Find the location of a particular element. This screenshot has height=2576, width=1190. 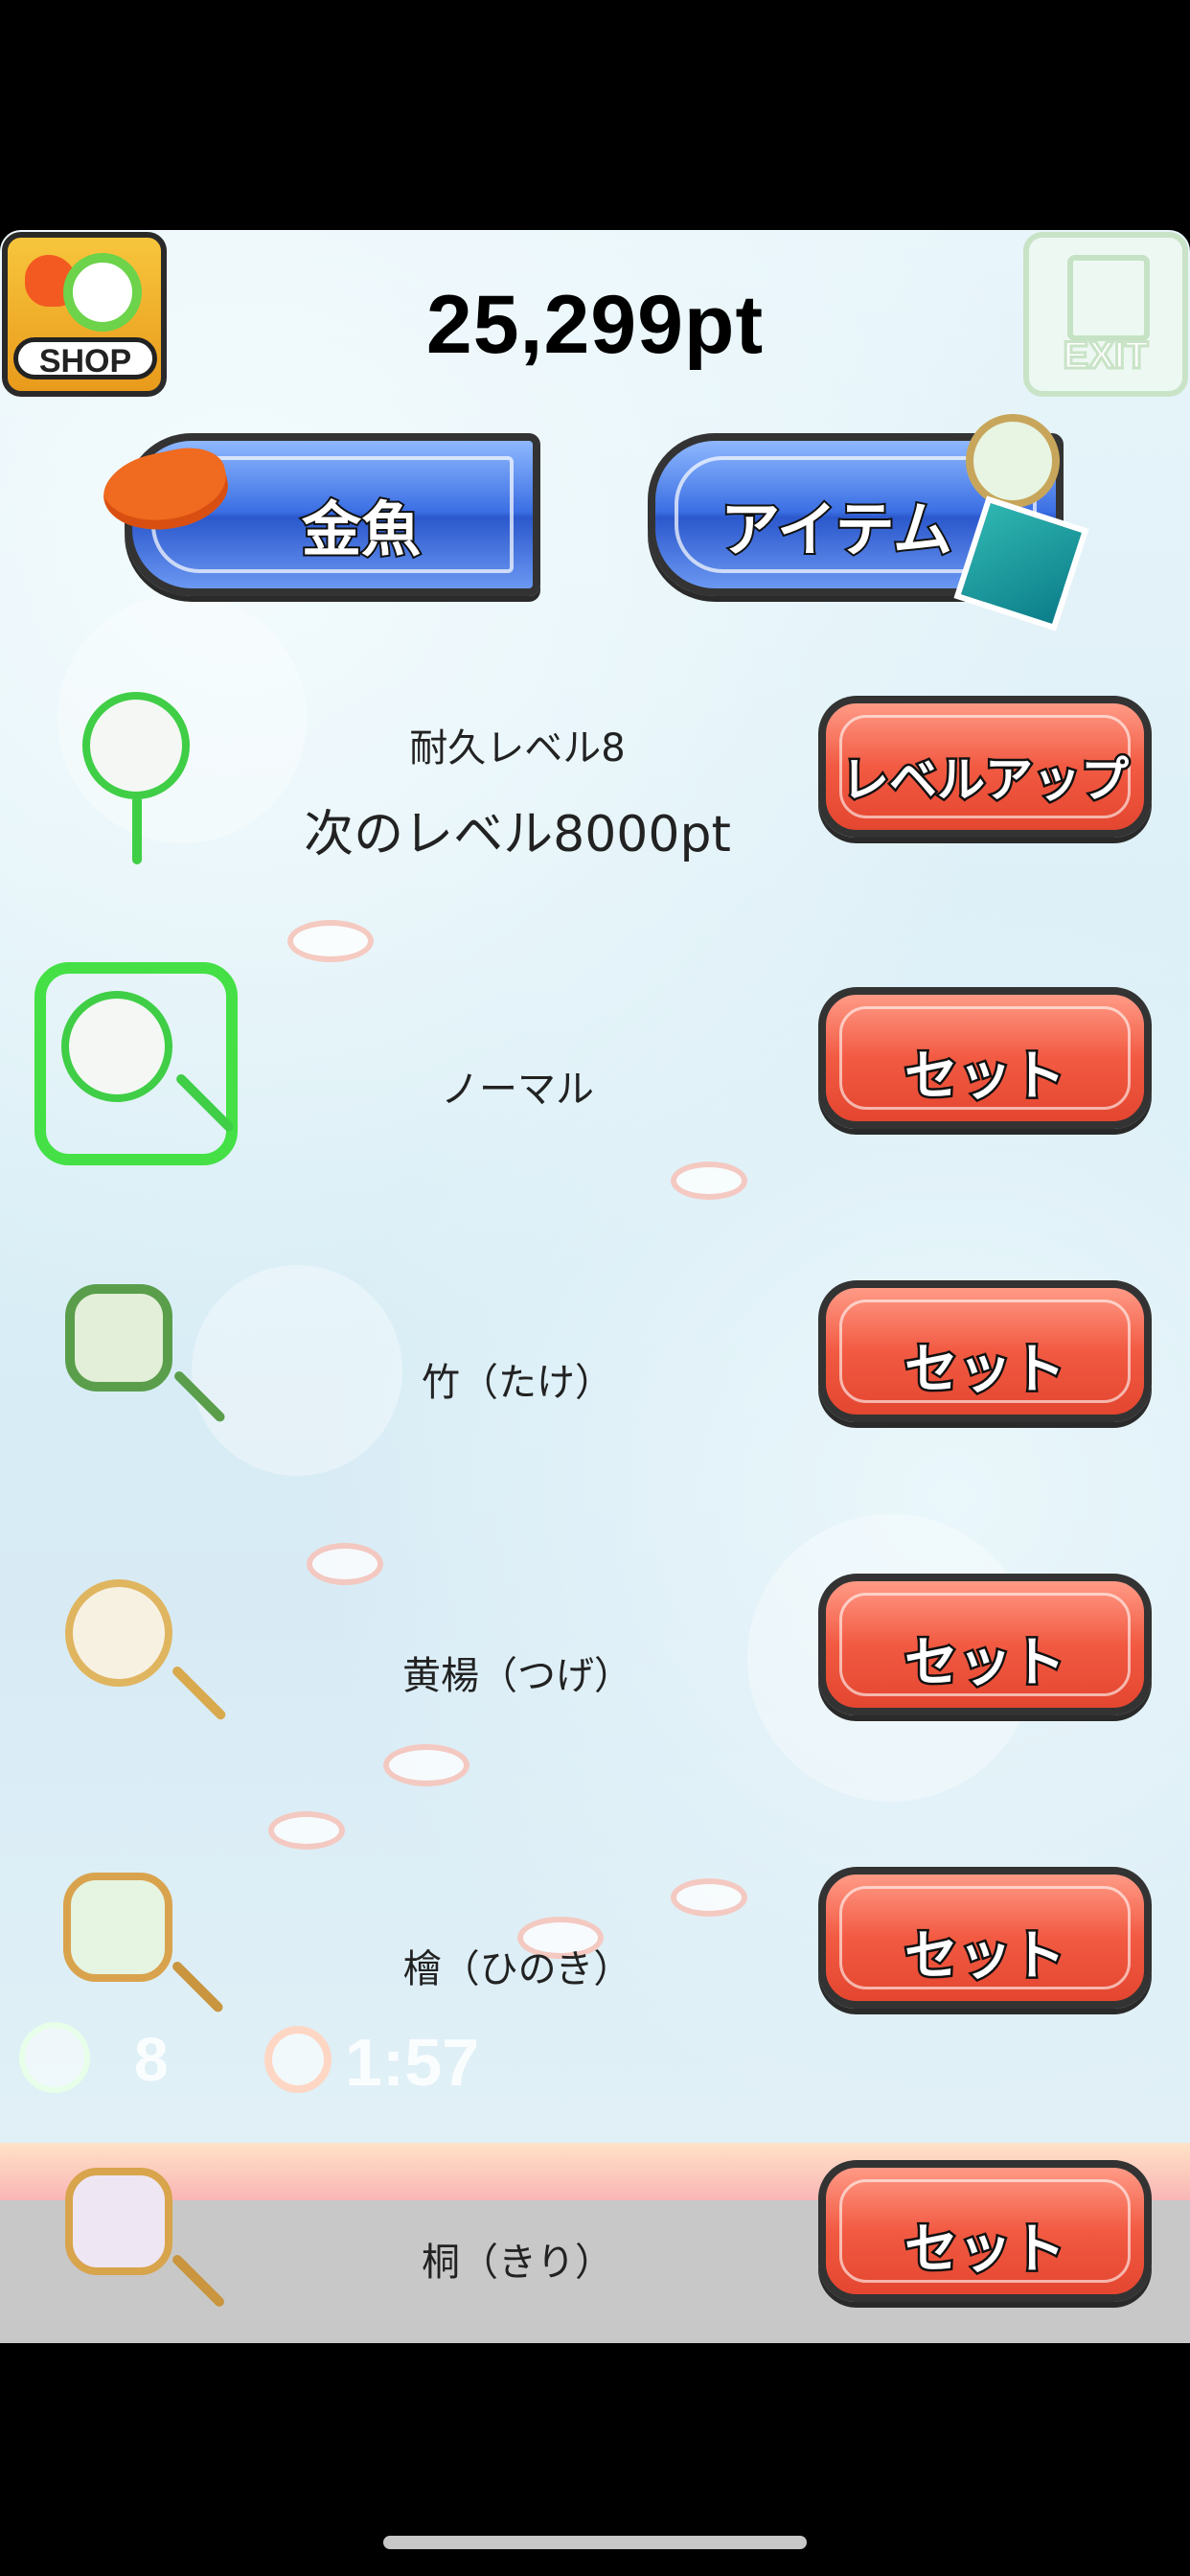

net-name: 黄楊（つげ） is located at coordinates (517, 1676).